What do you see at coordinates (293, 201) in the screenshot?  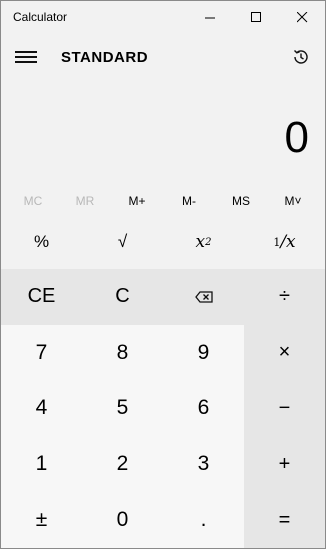 I see `memory-list-button: M˅` at bounding box center [293, 201].